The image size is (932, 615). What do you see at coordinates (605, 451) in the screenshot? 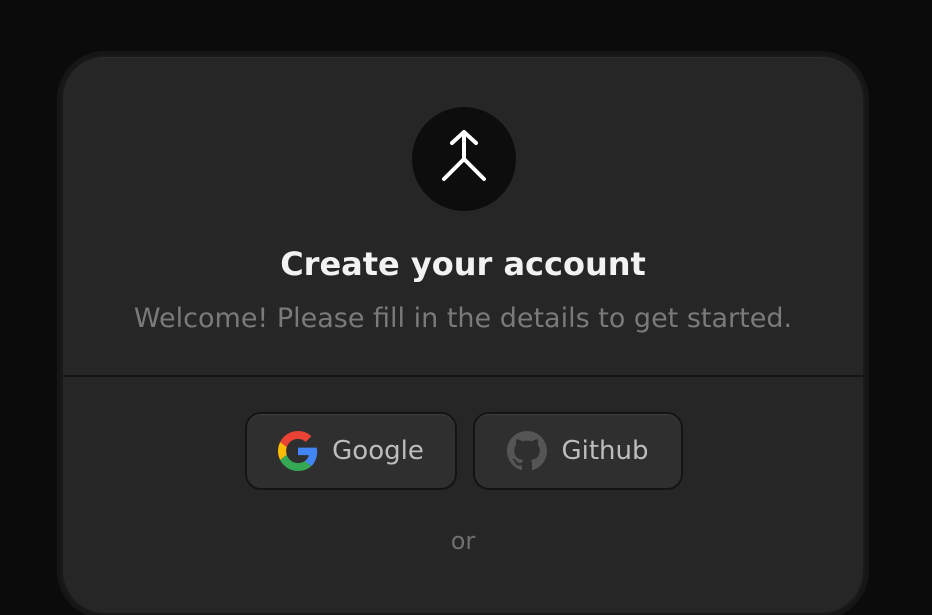
I see `github-button-label: Github` at bounding box center [605, 451].